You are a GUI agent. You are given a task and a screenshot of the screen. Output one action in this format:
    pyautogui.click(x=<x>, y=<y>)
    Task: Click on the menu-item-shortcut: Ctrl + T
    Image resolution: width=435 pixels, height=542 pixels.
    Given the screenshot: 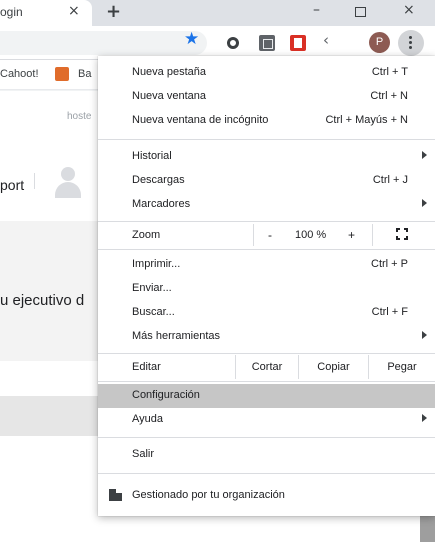 What is the action you would take?
    pyautogui.click(x=389, y=72)
    